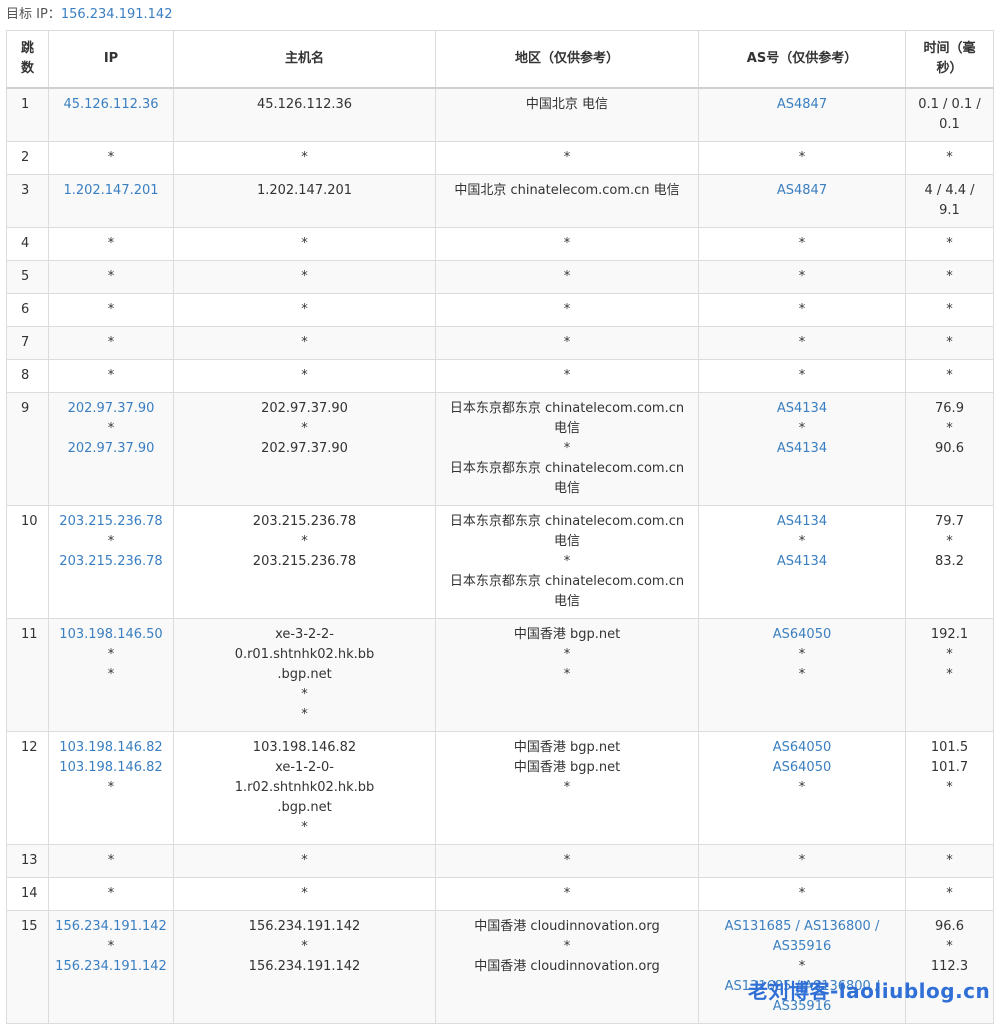 The width and height of the screenshot is (1007, 1024). What do you see at coordinates (304, 448) in the screenshot?
I see `host-value: 202.97.37.90` at bounding box center [304, 448].